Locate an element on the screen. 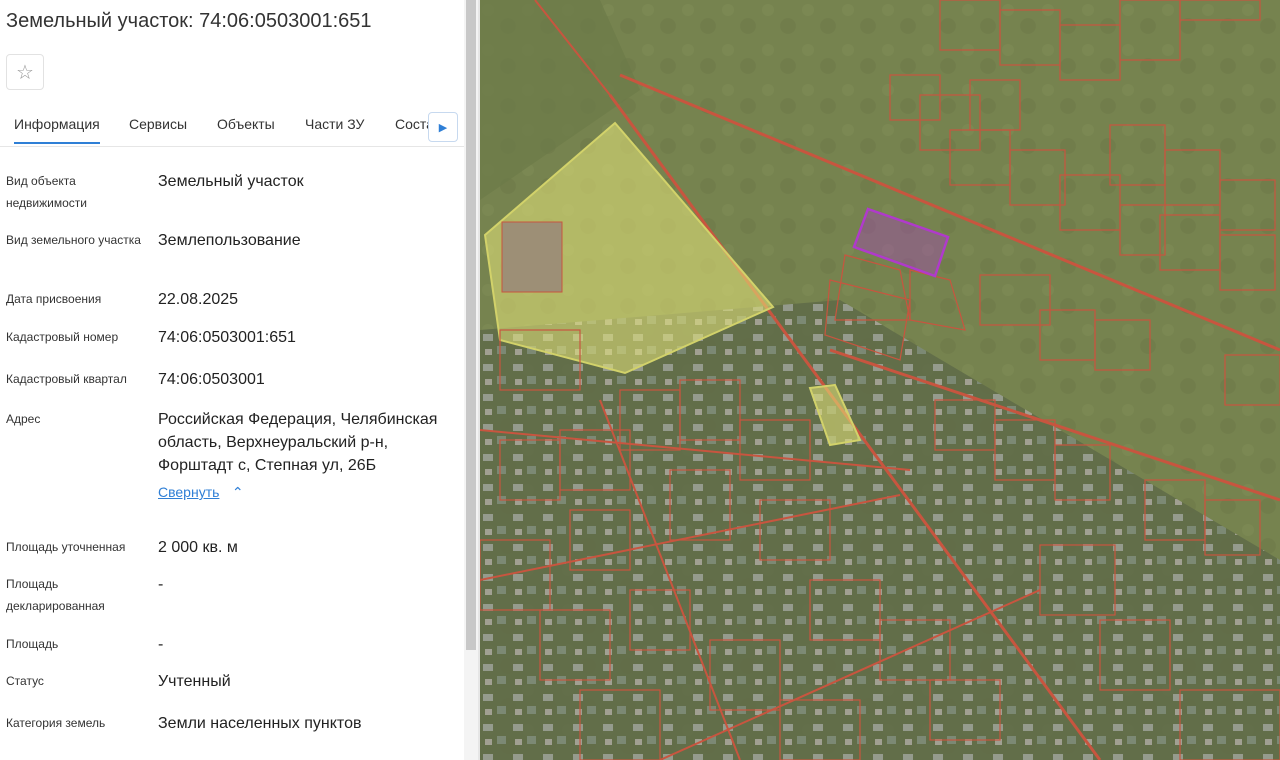 This screenshot has height=760, width=1280. tab-parts: Части ЗУ is located at coordinates (334, 124).